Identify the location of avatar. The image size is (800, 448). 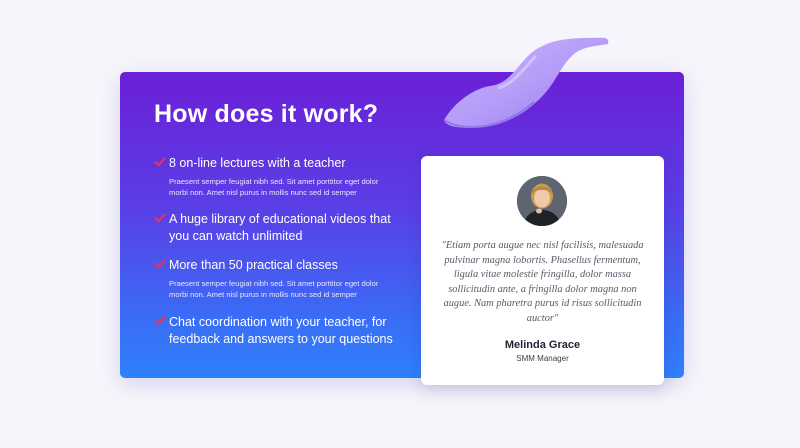
(542, 201).